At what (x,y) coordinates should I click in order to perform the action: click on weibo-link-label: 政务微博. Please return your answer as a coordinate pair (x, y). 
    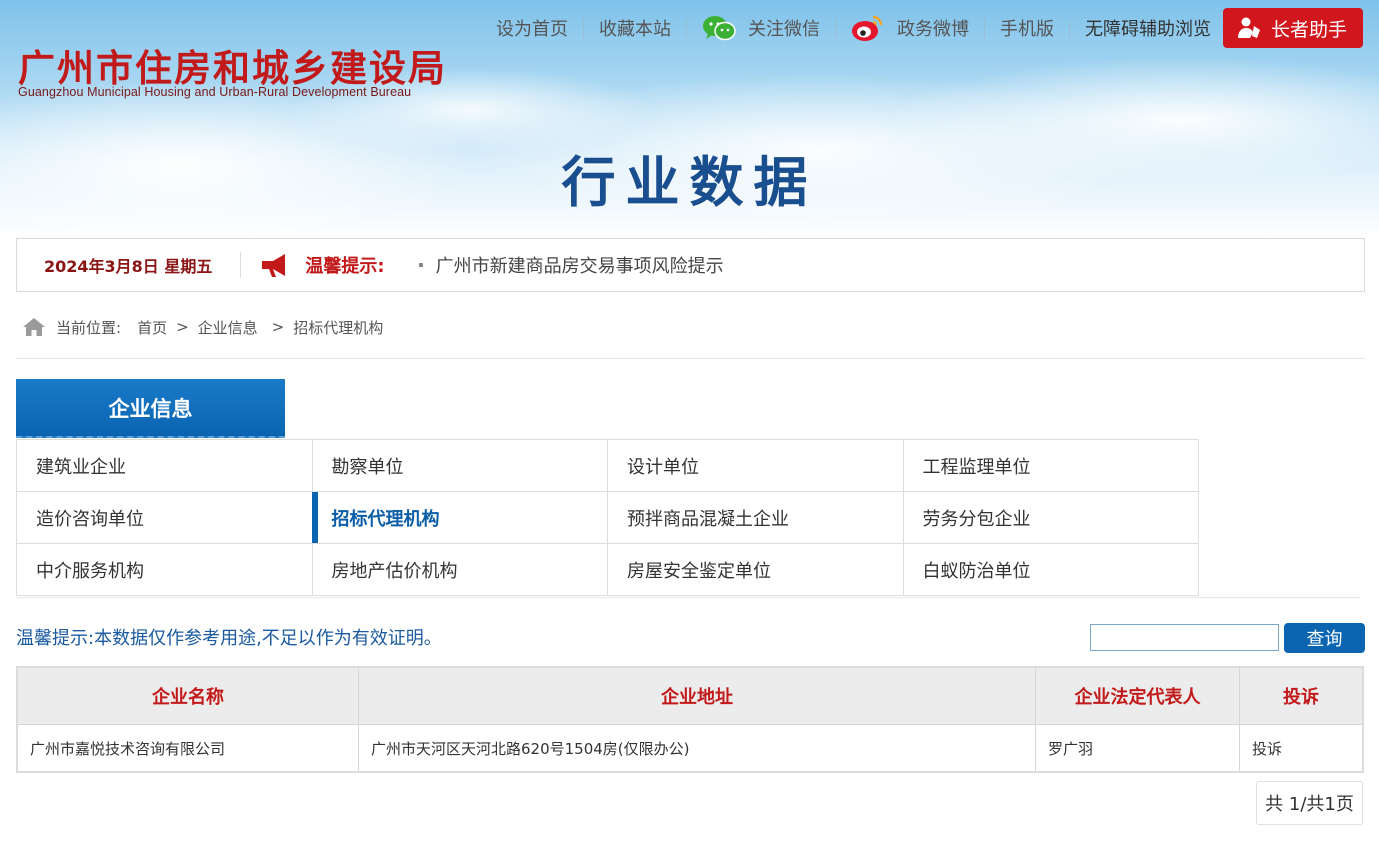
    Looking at the image, I should click on (932, 29).